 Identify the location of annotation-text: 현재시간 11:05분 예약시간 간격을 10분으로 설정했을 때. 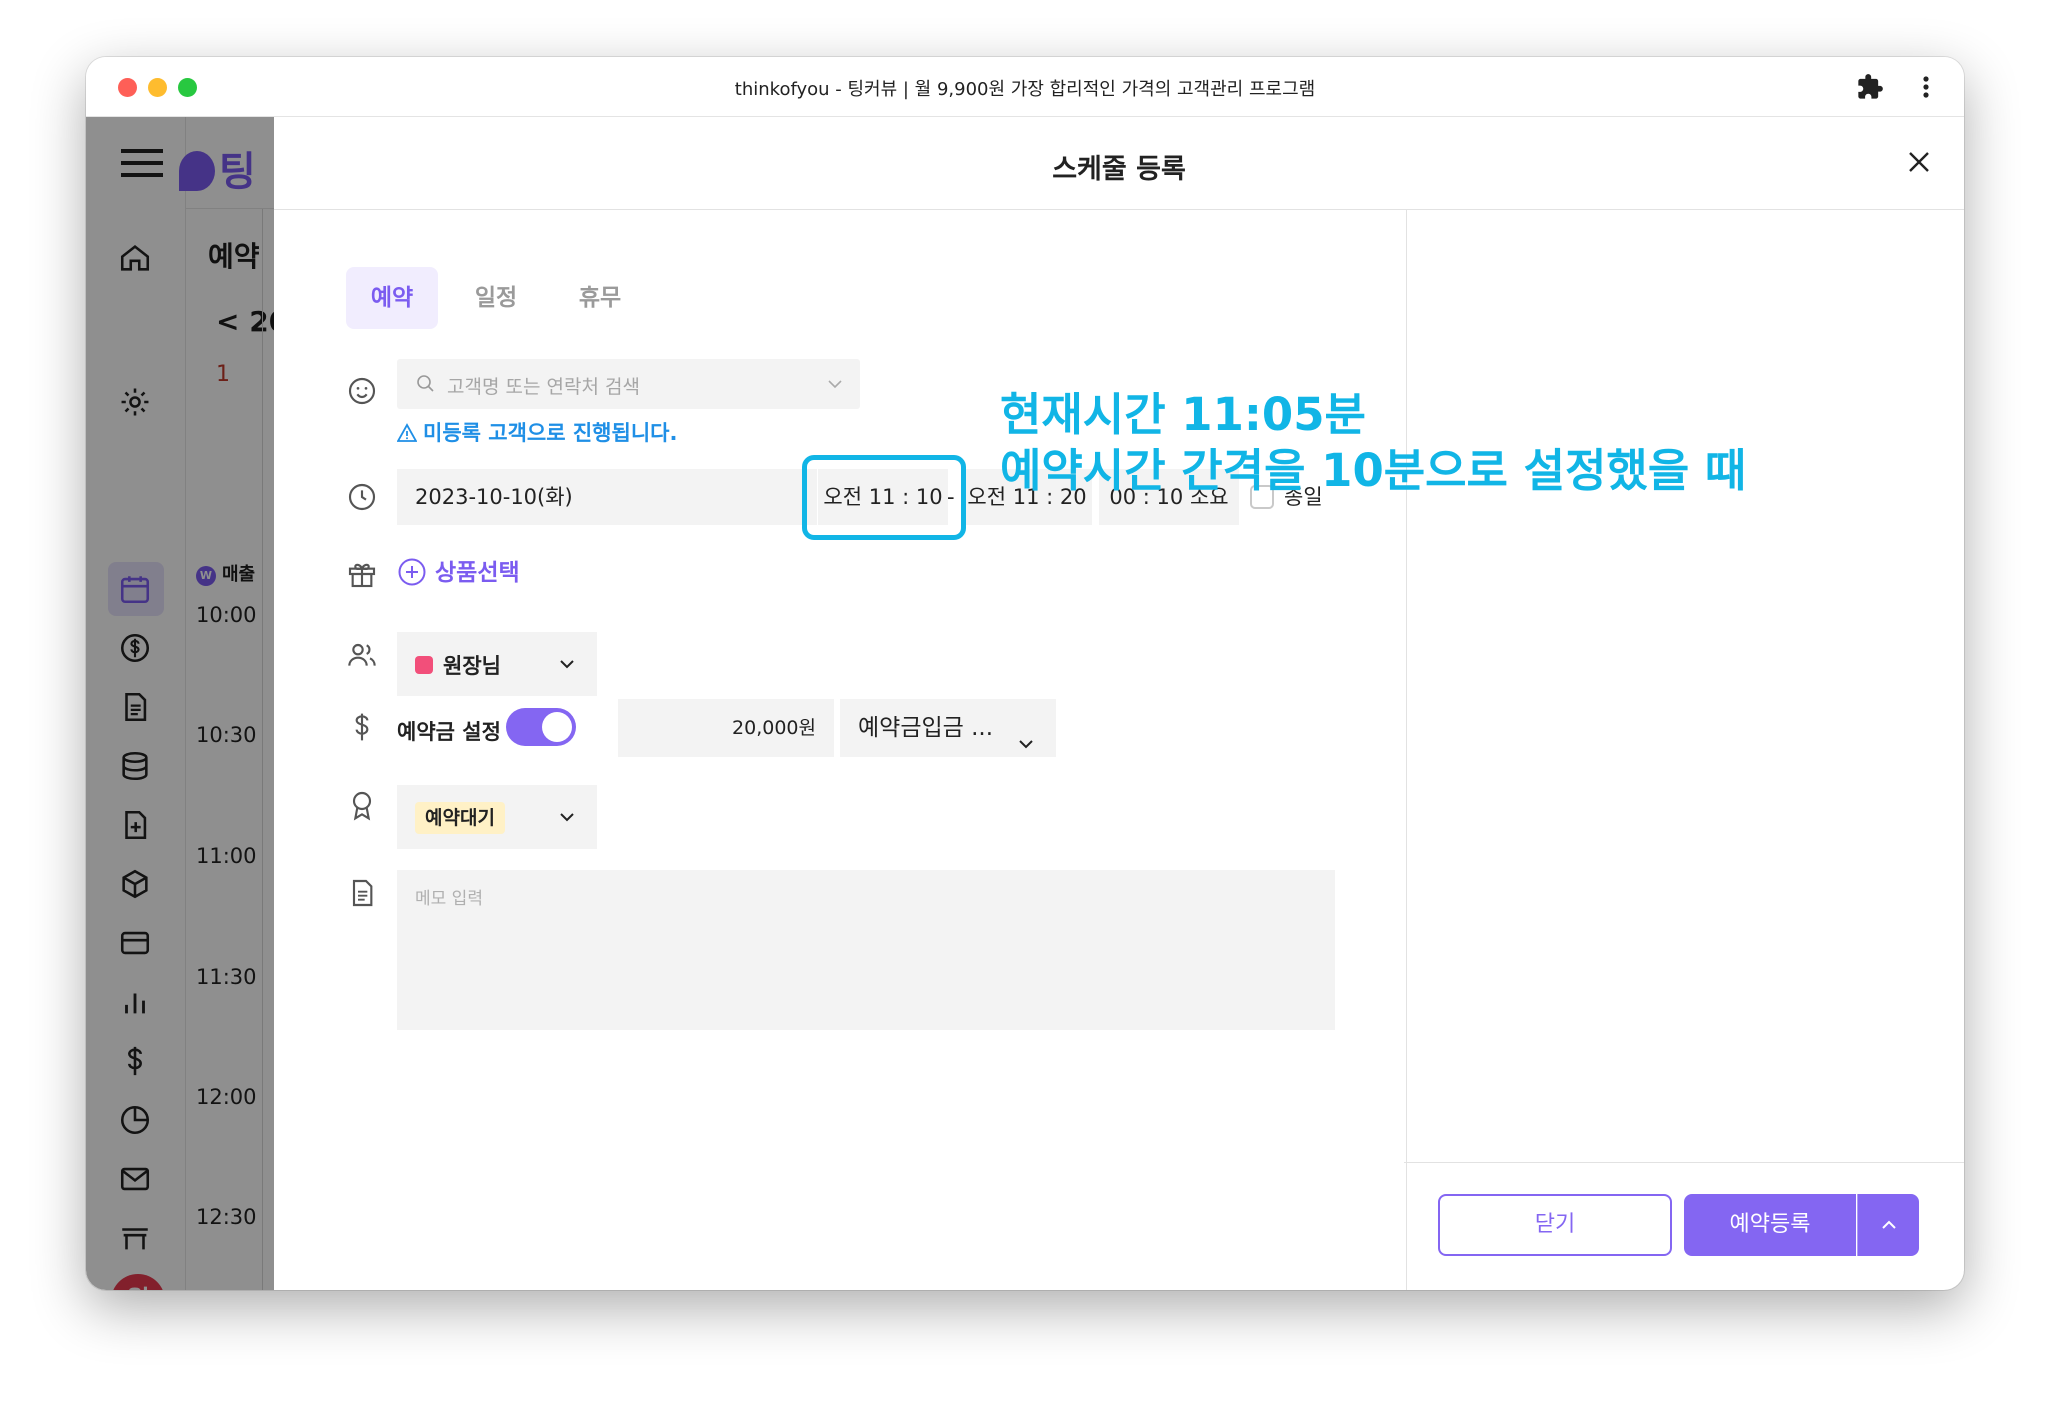
(1373, 443).